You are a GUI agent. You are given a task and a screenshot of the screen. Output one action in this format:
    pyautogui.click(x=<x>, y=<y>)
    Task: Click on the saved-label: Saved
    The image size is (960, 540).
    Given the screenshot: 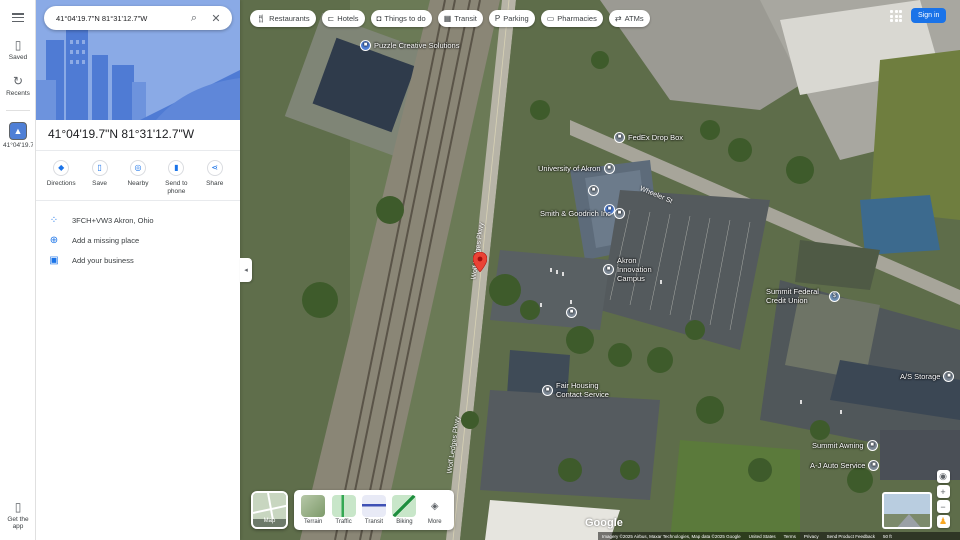 What is the action you would take?
    pyautogui.click(x=18, y=57)
    